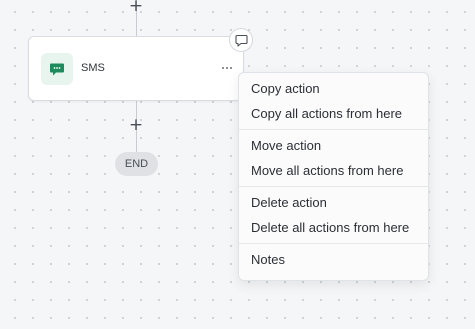 The width and height of the screenshot is (475, 329). I want to click on menu-item-delete-all-actions: Delete all actions from here, so click(333, 227).